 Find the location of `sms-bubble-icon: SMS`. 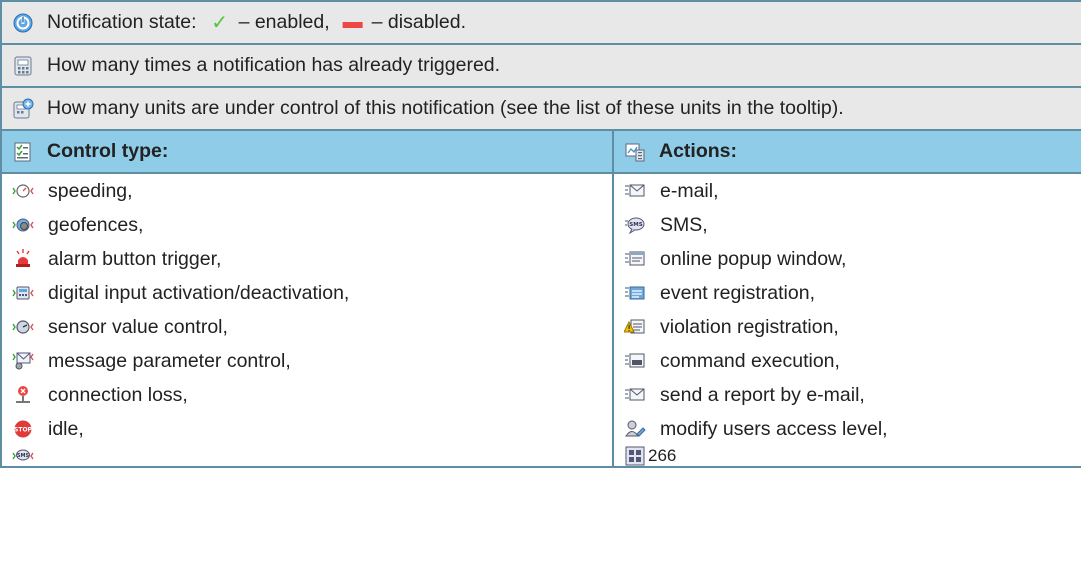

sms-bubble-icon: SMS is located at coordinates (635, 225).